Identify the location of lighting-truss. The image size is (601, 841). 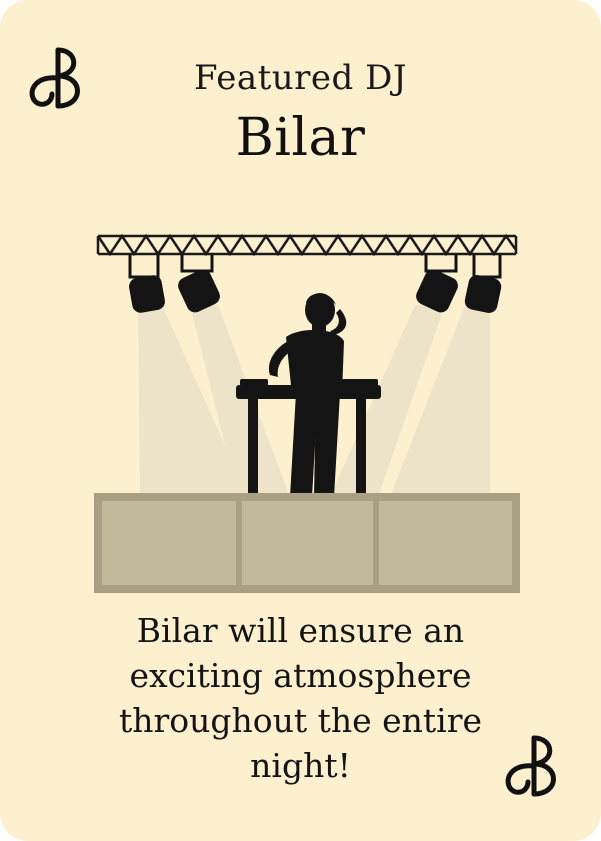
(307, 245).